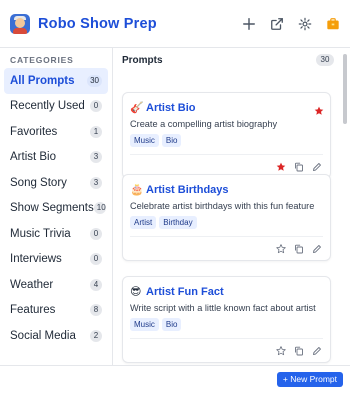  I want to click on scrollbar-thumb, so click(345, 89).